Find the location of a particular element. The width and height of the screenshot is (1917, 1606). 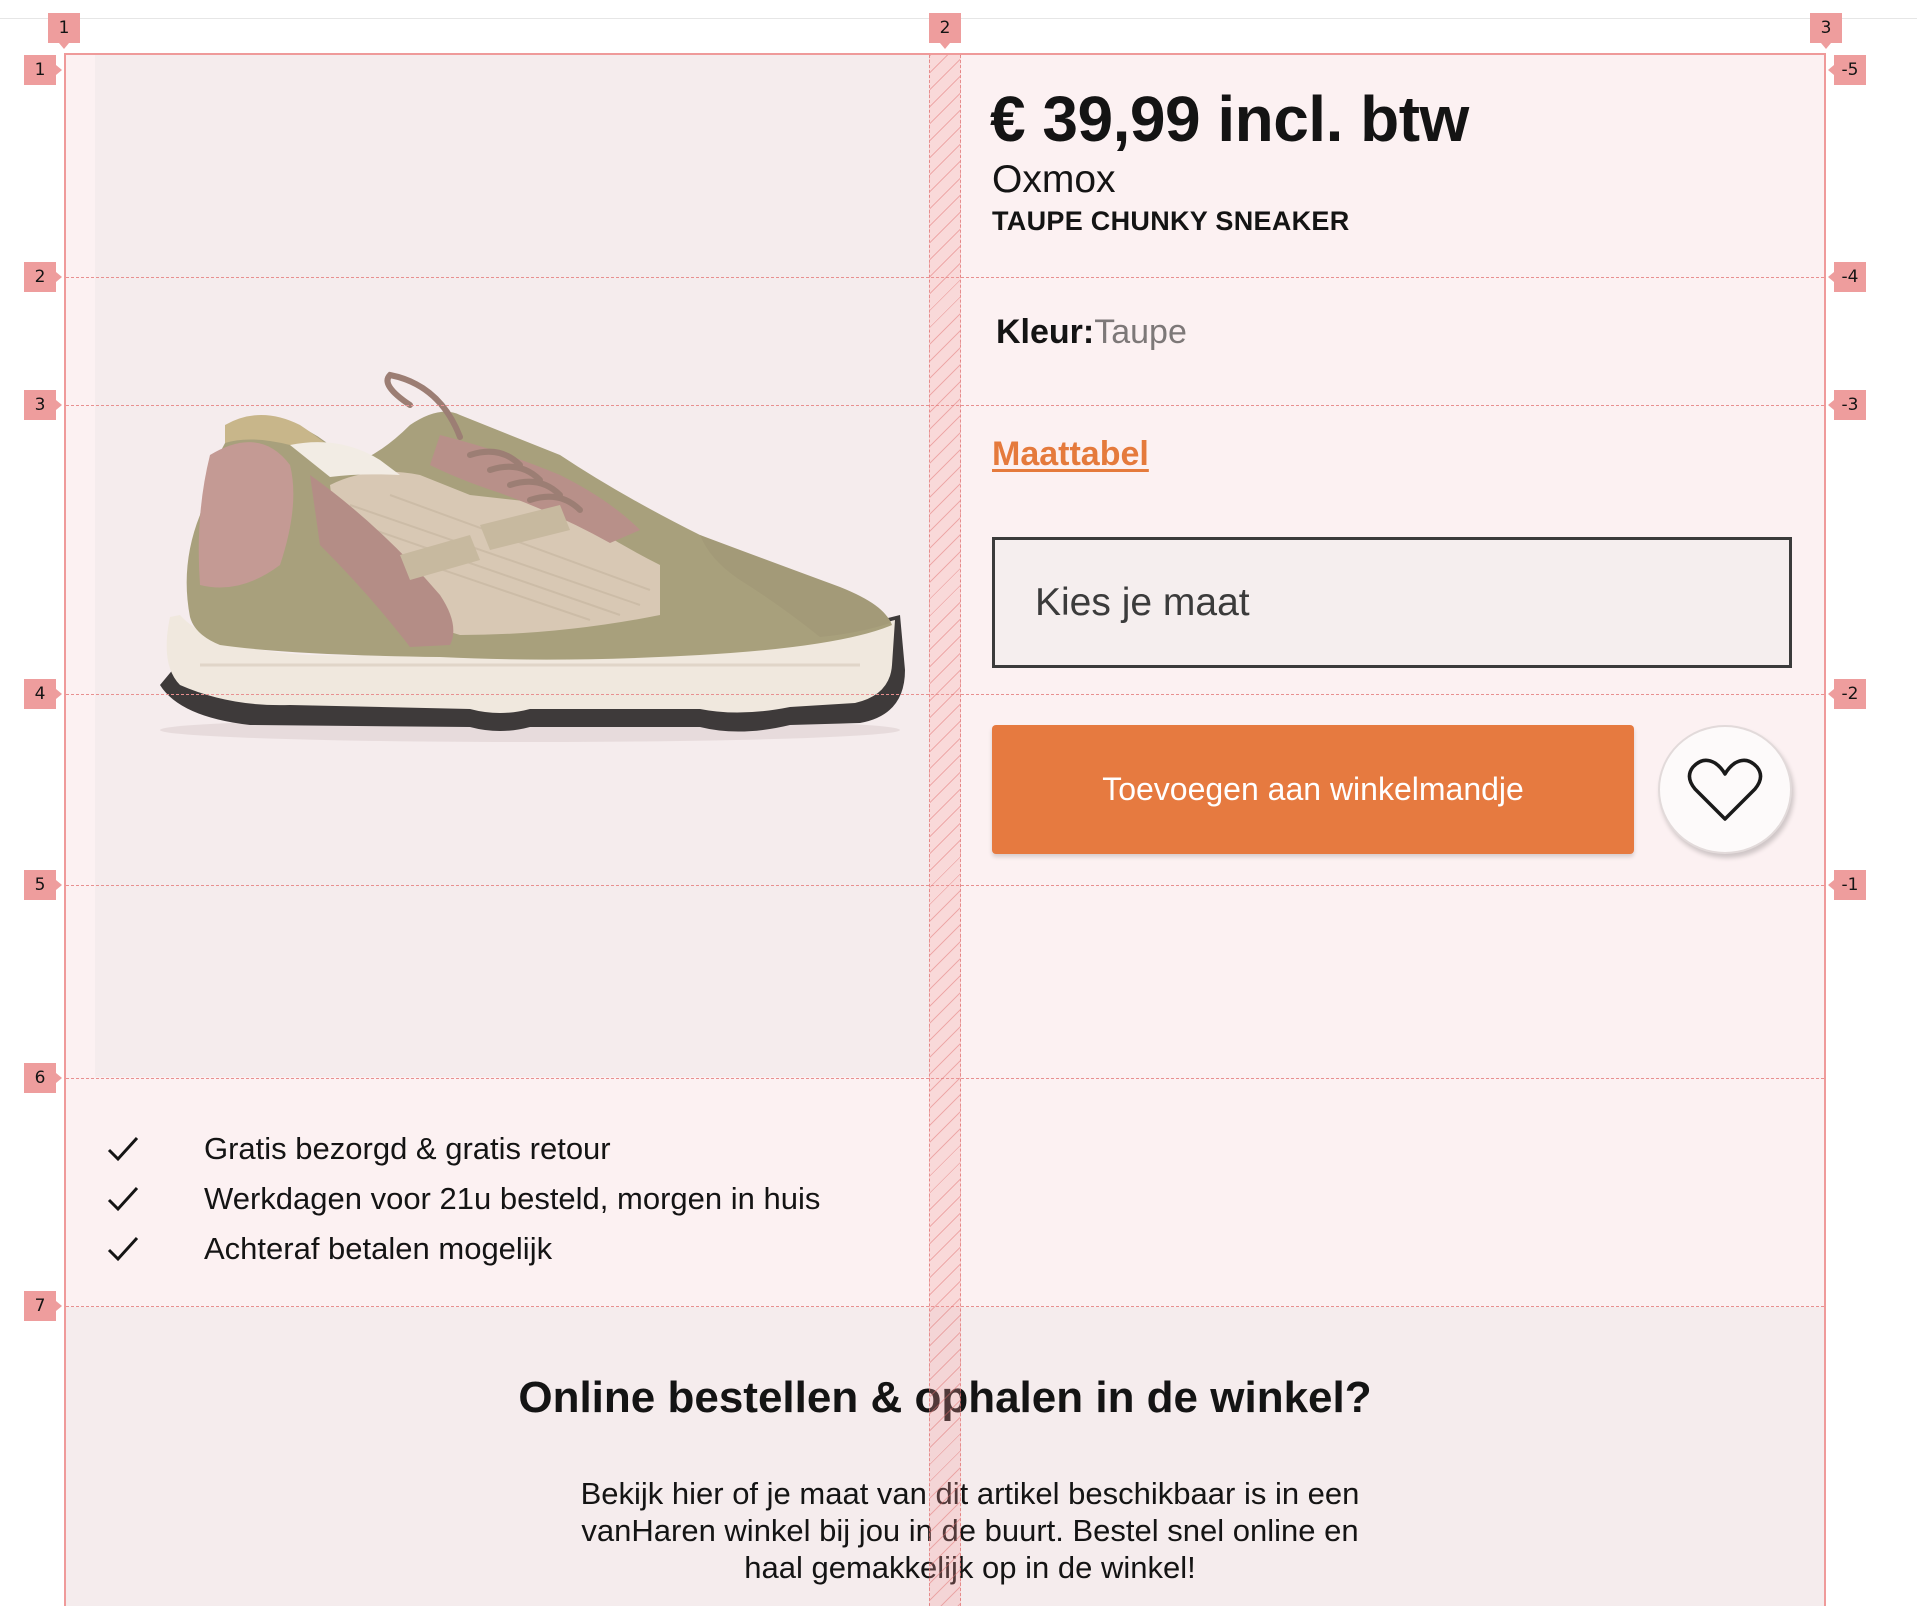

row-marker: -5 is located at coordinates (1847, 70).